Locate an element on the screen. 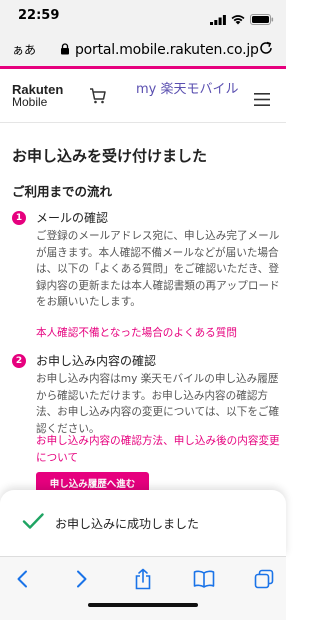  browser-toolbar is located at coordinates (143, 588).